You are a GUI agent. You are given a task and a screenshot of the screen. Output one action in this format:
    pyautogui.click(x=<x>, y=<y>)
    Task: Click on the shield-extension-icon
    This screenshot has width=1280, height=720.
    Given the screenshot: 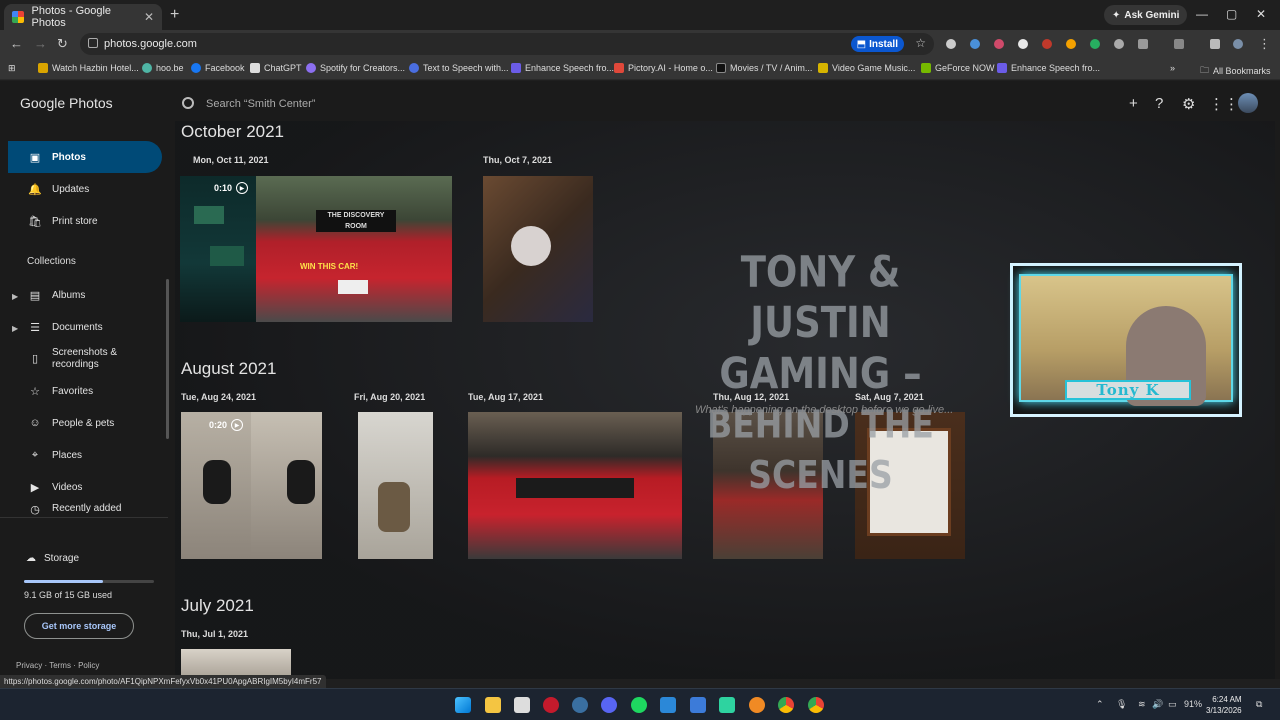 What is the action you would take?
    pyautogui.click(x=951, y=44)
    